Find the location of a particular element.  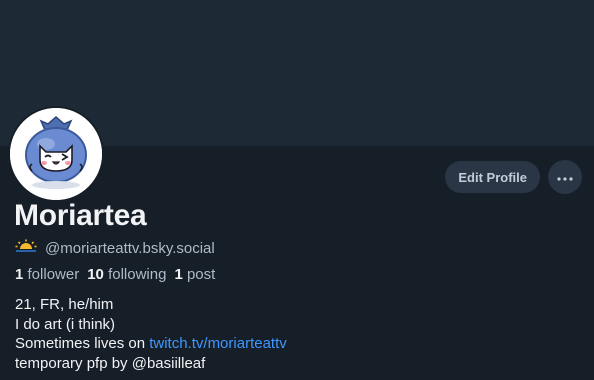

twitch-link: twitch.tv/moriarteattv is located at coordinates (218, 343).